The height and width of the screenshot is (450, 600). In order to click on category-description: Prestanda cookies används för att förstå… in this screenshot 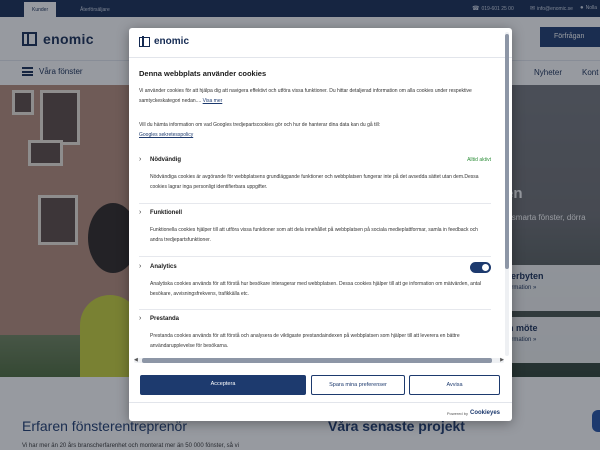, I will do `click(305, 341)`.